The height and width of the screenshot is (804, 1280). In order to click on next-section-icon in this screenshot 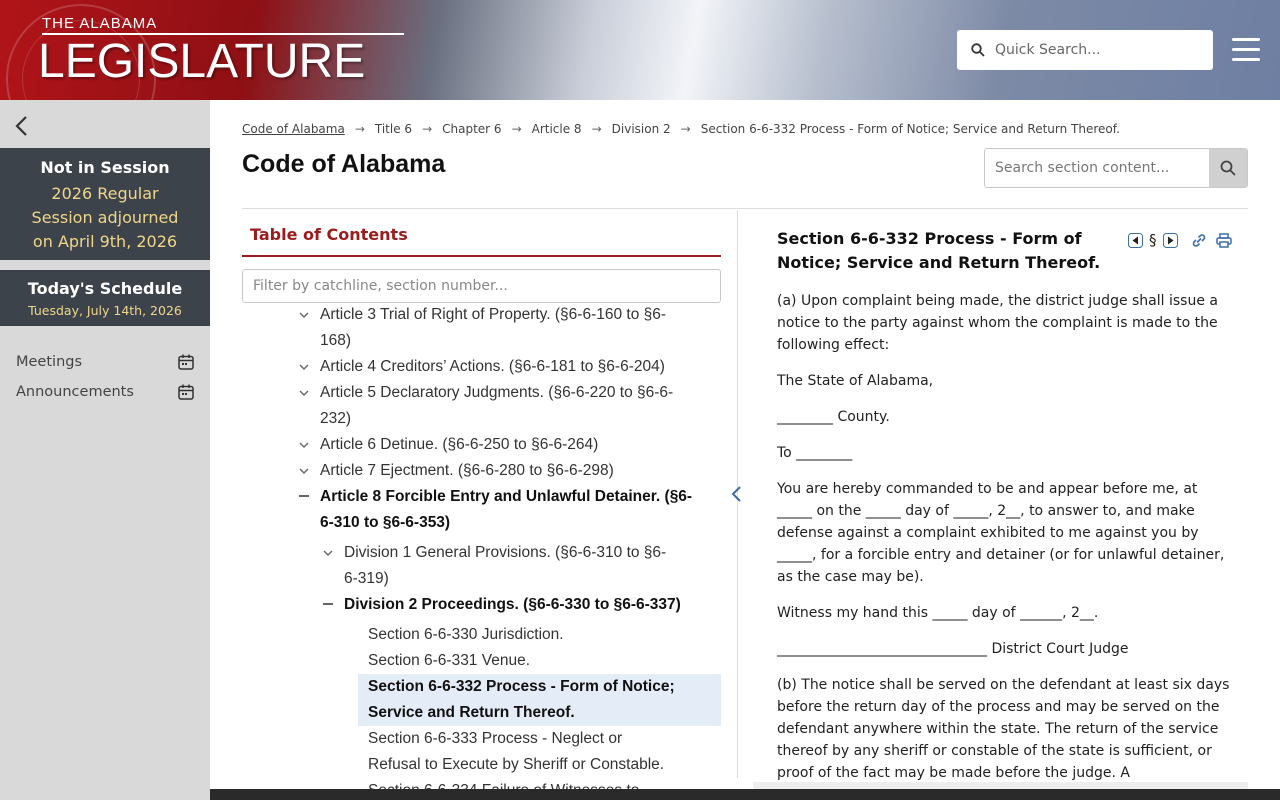, I will do `click(1170, 240)`.